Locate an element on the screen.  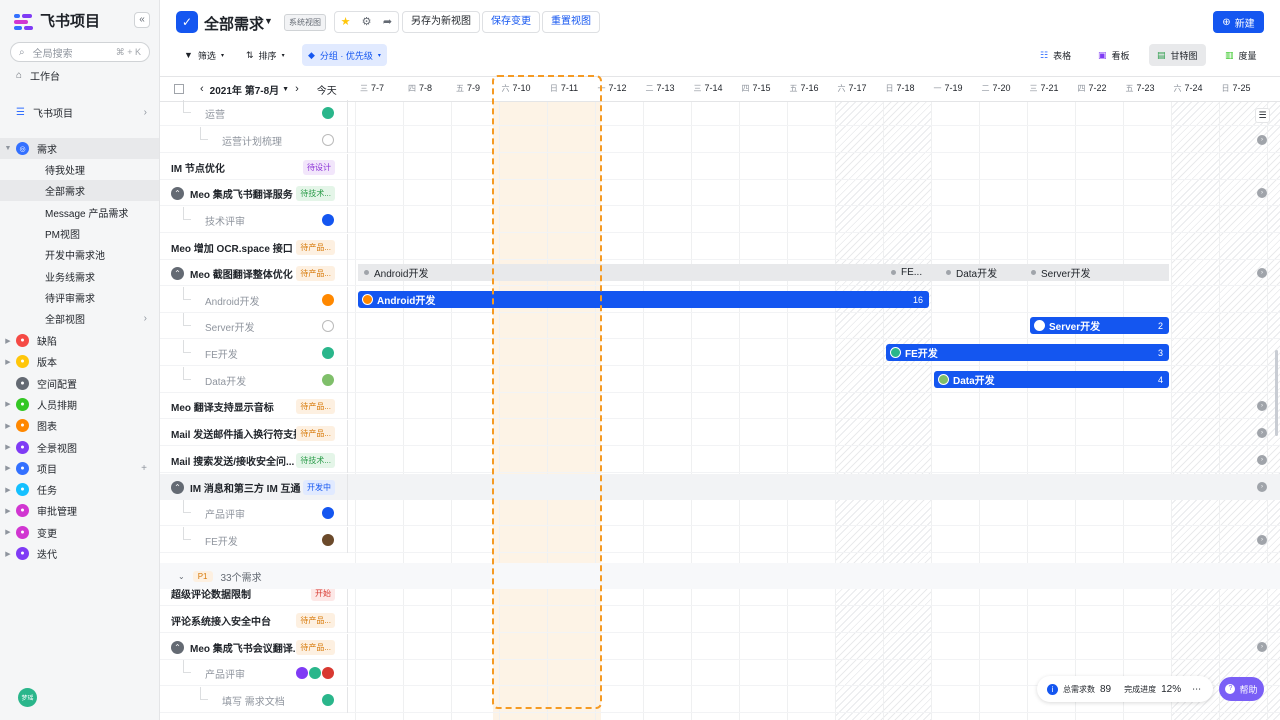
sidebar-item-module: ▶ ● 审批管理 is located at coordinates (79, 510).